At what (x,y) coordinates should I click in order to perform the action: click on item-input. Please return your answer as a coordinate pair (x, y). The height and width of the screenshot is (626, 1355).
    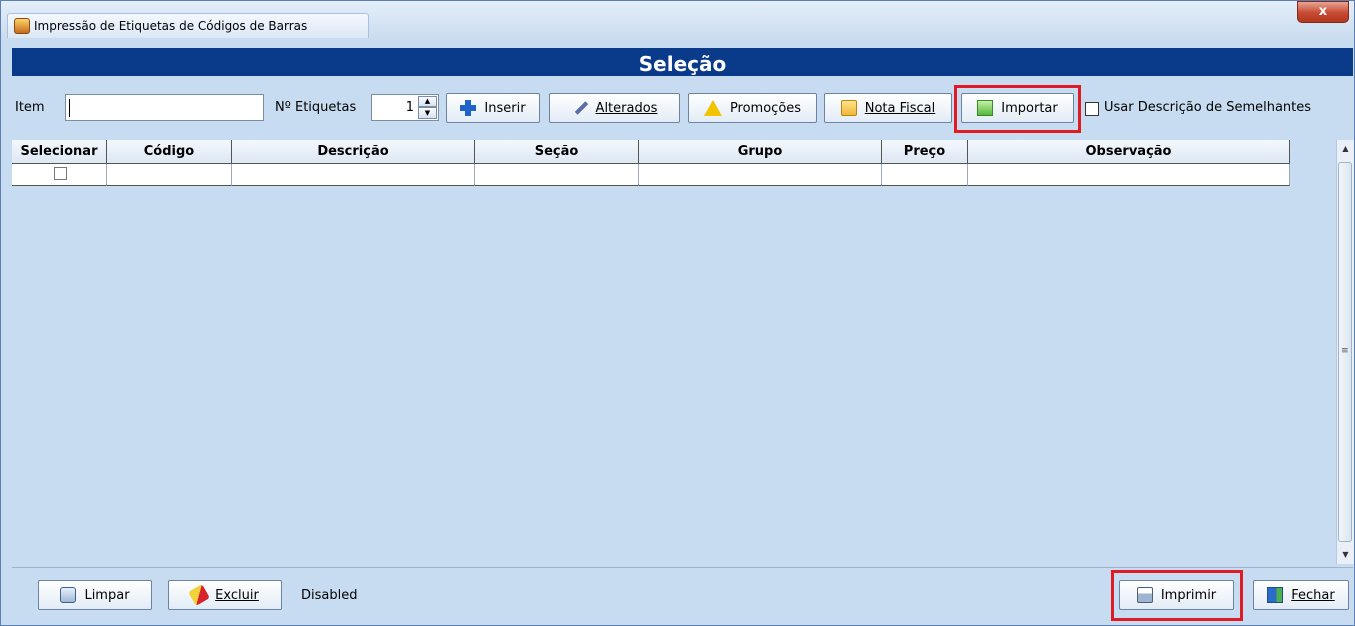
    Looking at the image, I should click on (164, 107).